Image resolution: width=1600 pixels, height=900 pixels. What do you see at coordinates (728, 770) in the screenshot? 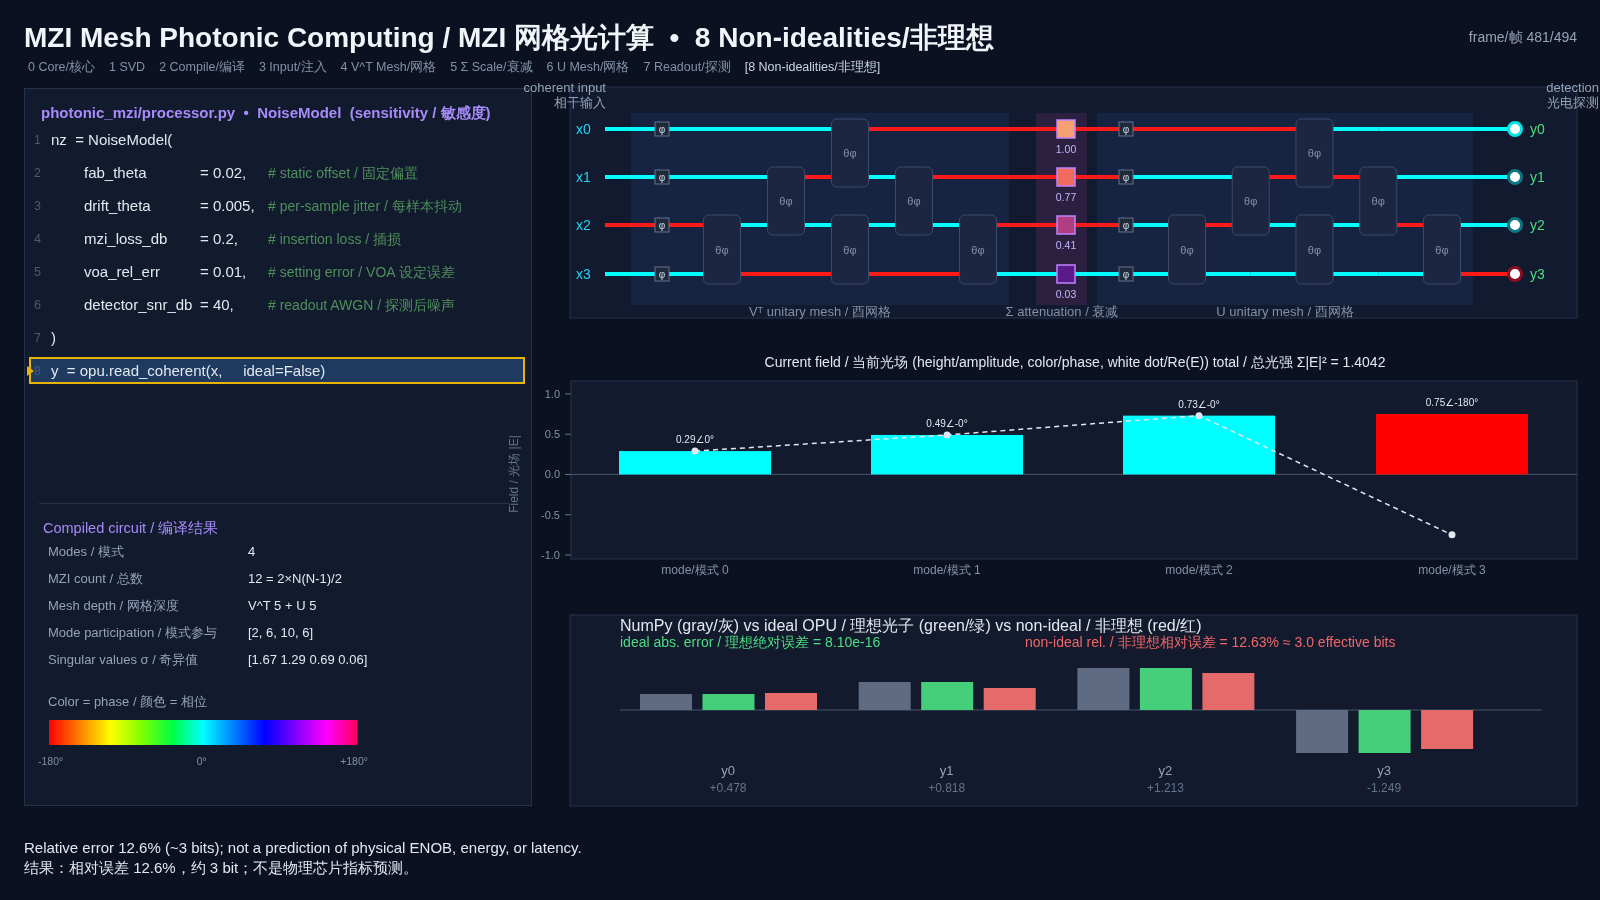
I see `category-label: y0` at bounding box center [728, 770].